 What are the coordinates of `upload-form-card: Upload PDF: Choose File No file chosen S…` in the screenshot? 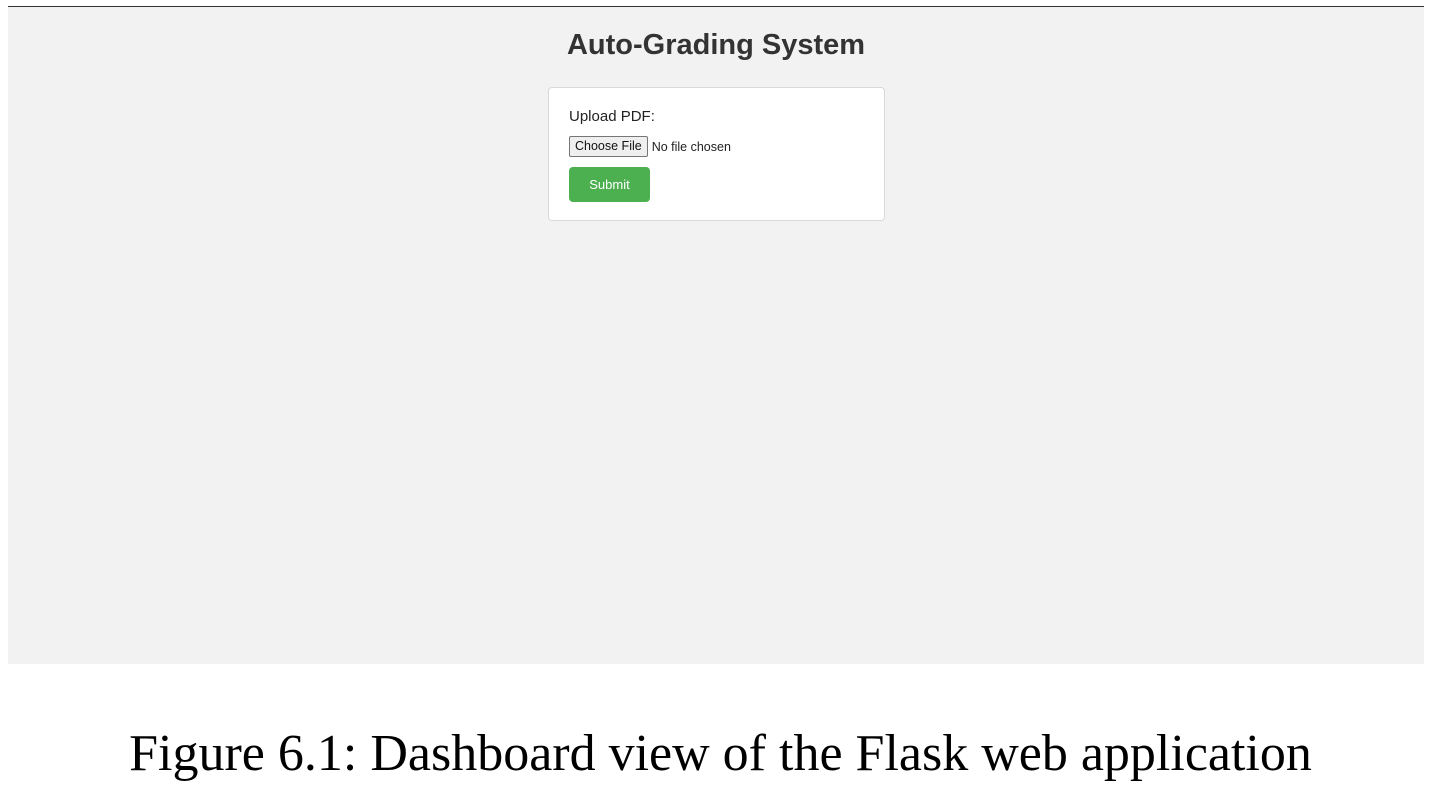 It's located at (716, 154).